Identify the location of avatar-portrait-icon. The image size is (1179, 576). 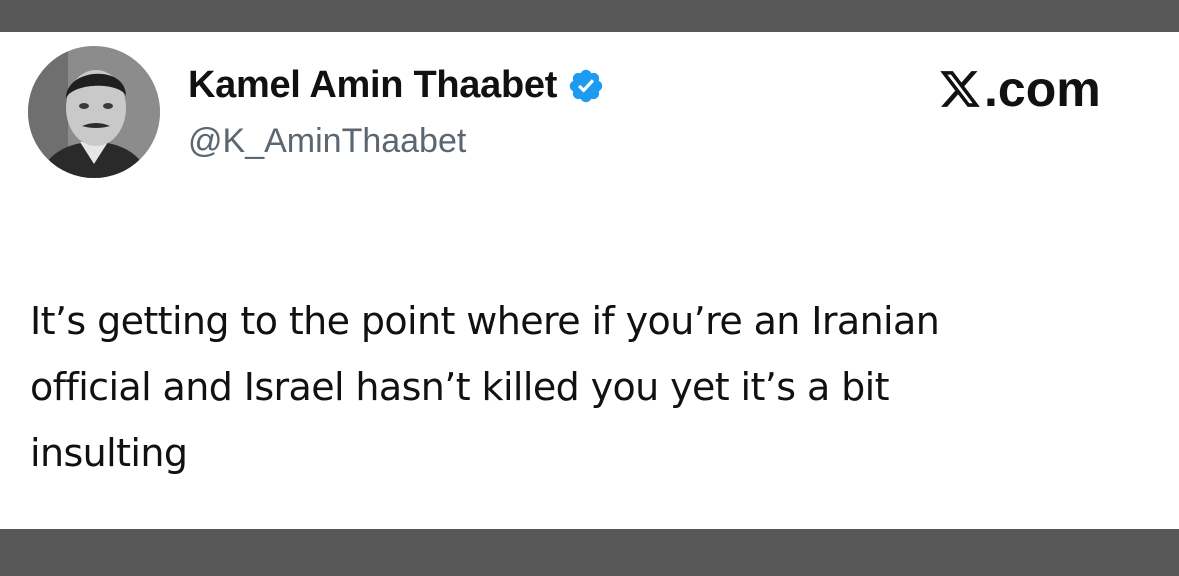
(94, 112).